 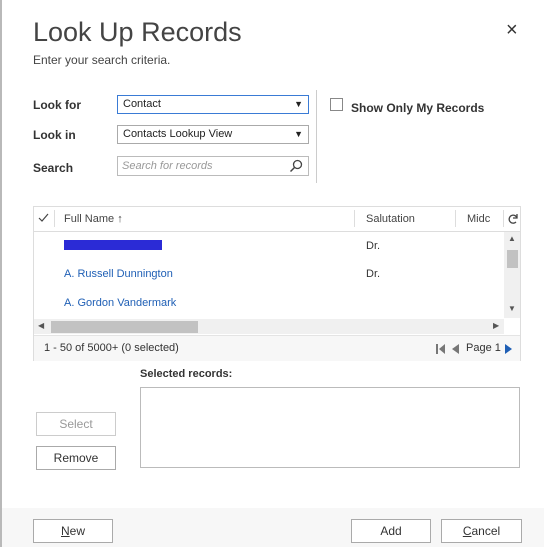 What do you see at coordinates (512, 238) in the screenshot?
I see `scroll-up-icon: ▲` at bounding box center [512, 238].